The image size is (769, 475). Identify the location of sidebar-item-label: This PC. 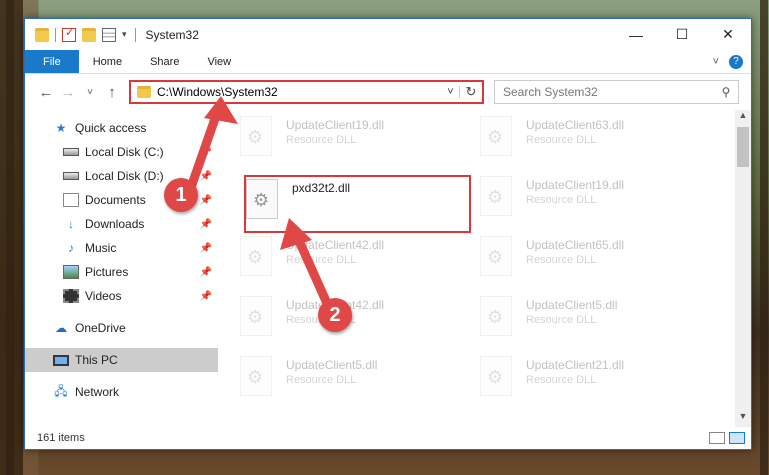
(96, 360).